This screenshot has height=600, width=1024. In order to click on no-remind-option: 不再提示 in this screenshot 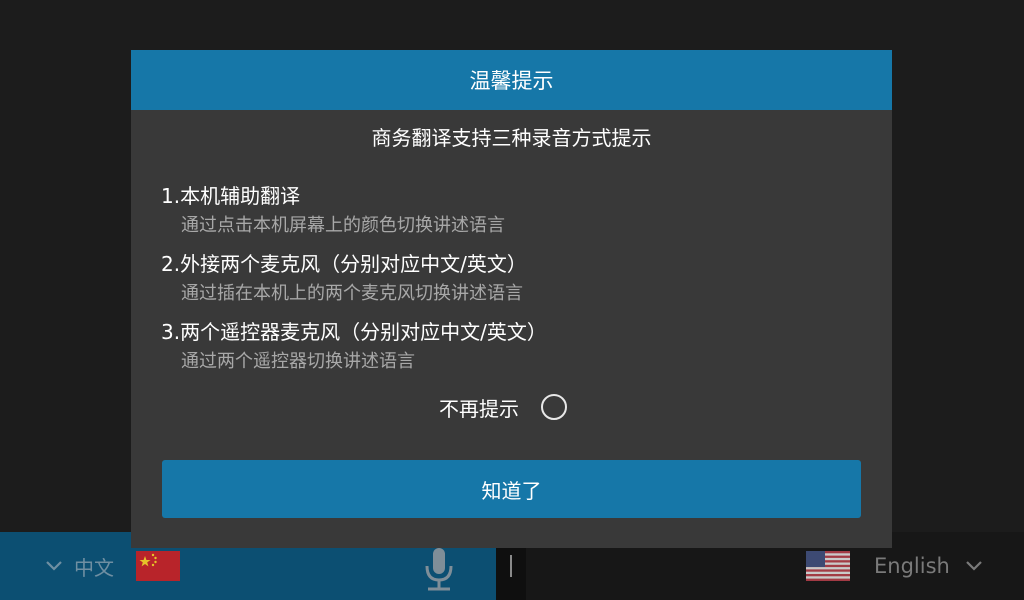, I will do `click(503, 407)`.